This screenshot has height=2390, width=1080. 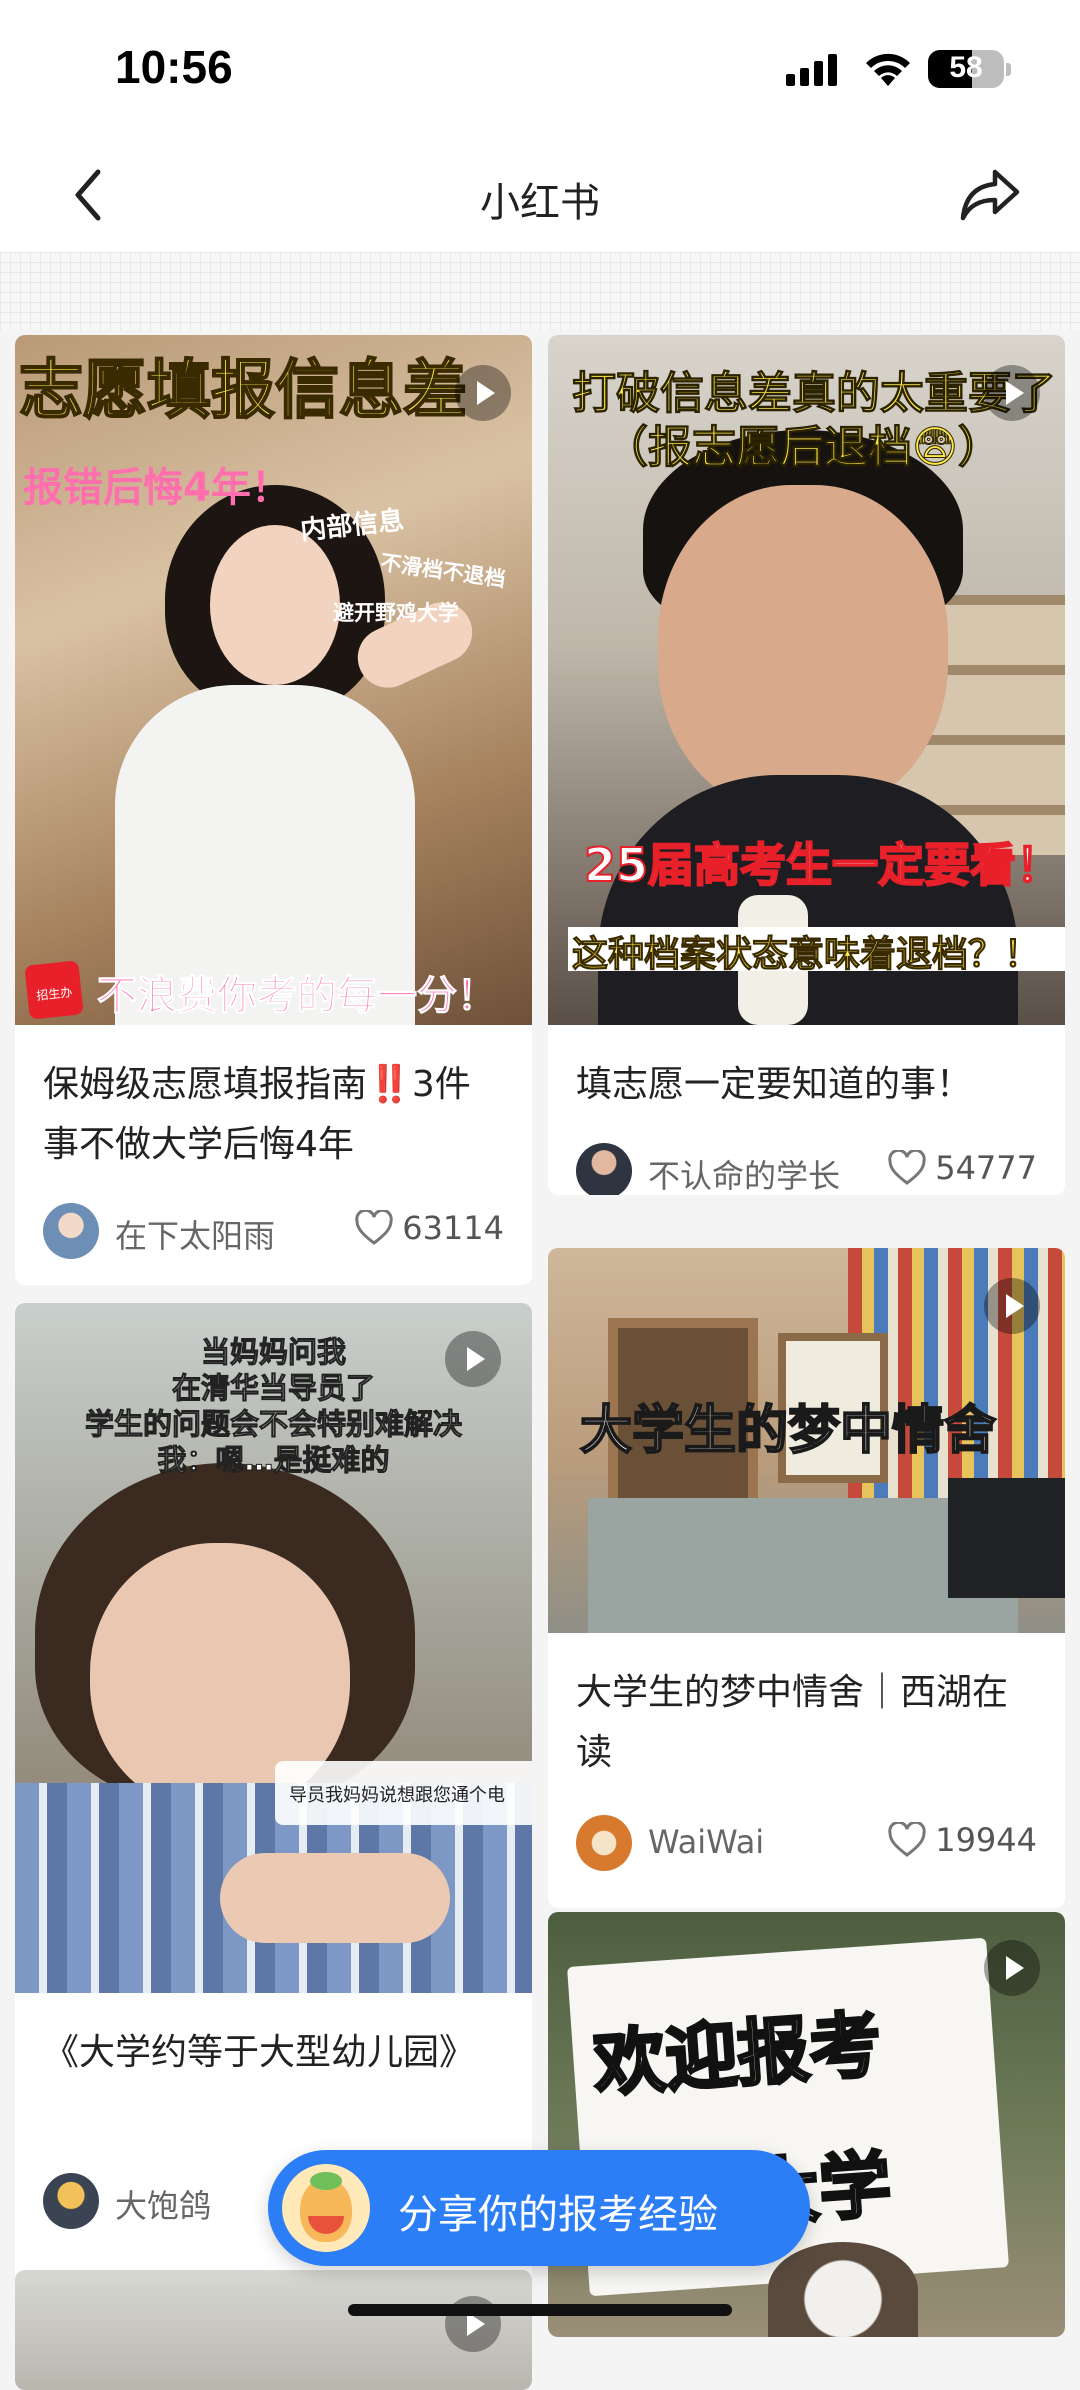 I want to click on note-cover-image: 欢迎报考 武汉大学, so click(x=806, y=2124).